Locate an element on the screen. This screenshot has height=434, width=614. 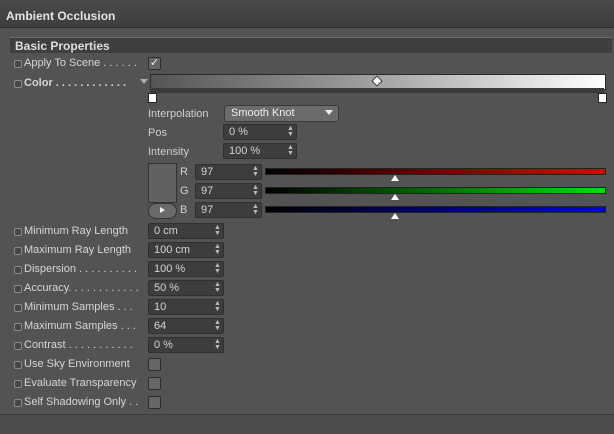
red-slider-thumb is located at coordinates (394, 178).